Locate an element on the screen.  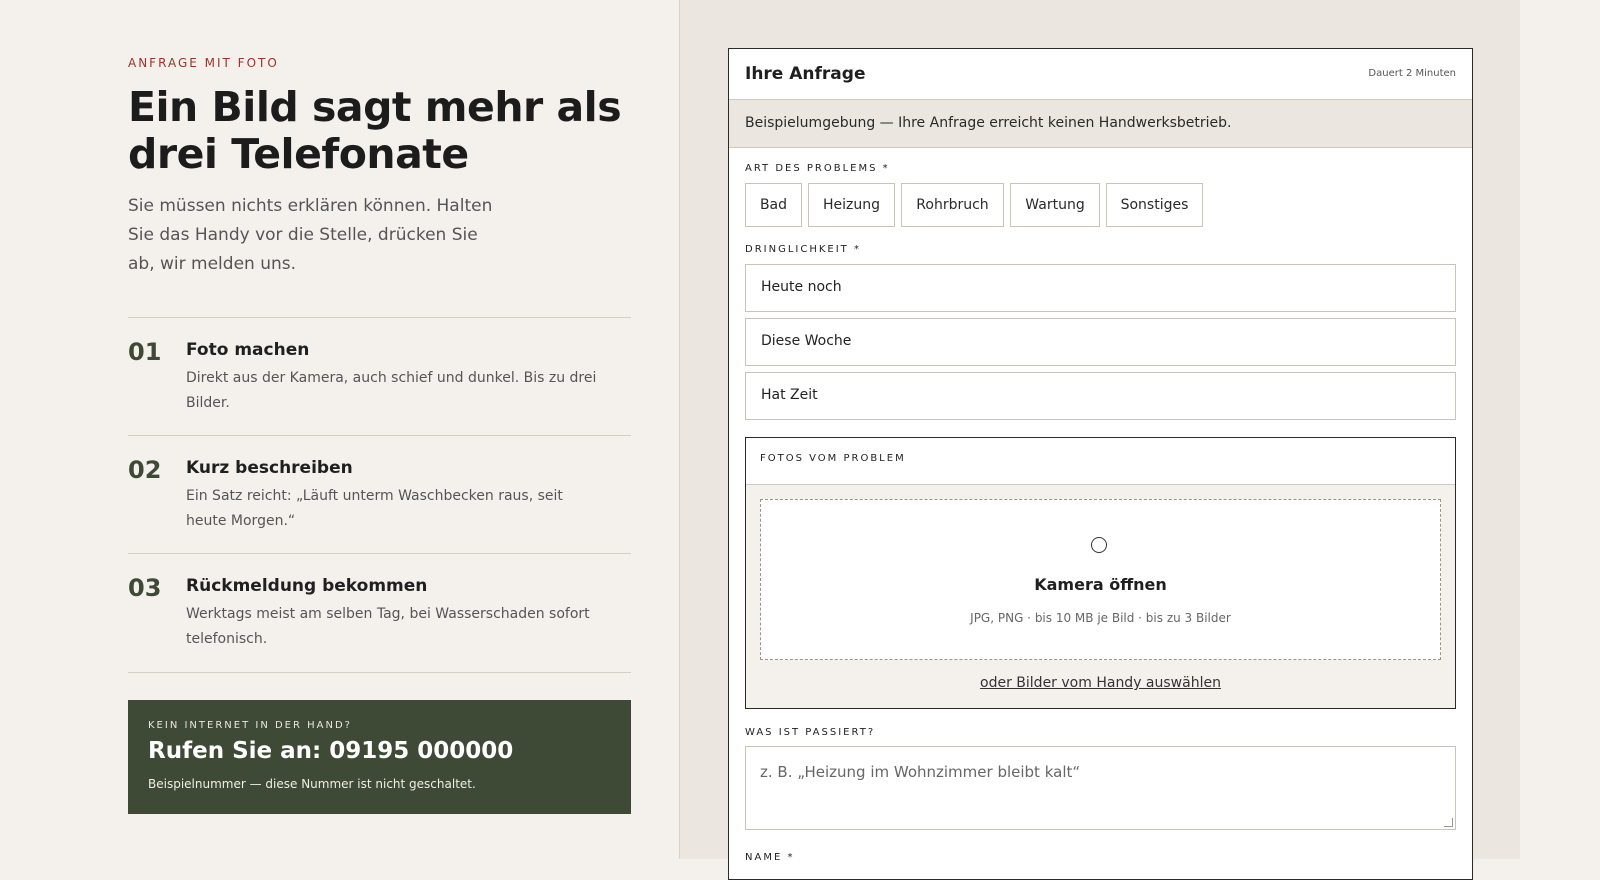
camera-icon is located at coordinates (1099, 545).